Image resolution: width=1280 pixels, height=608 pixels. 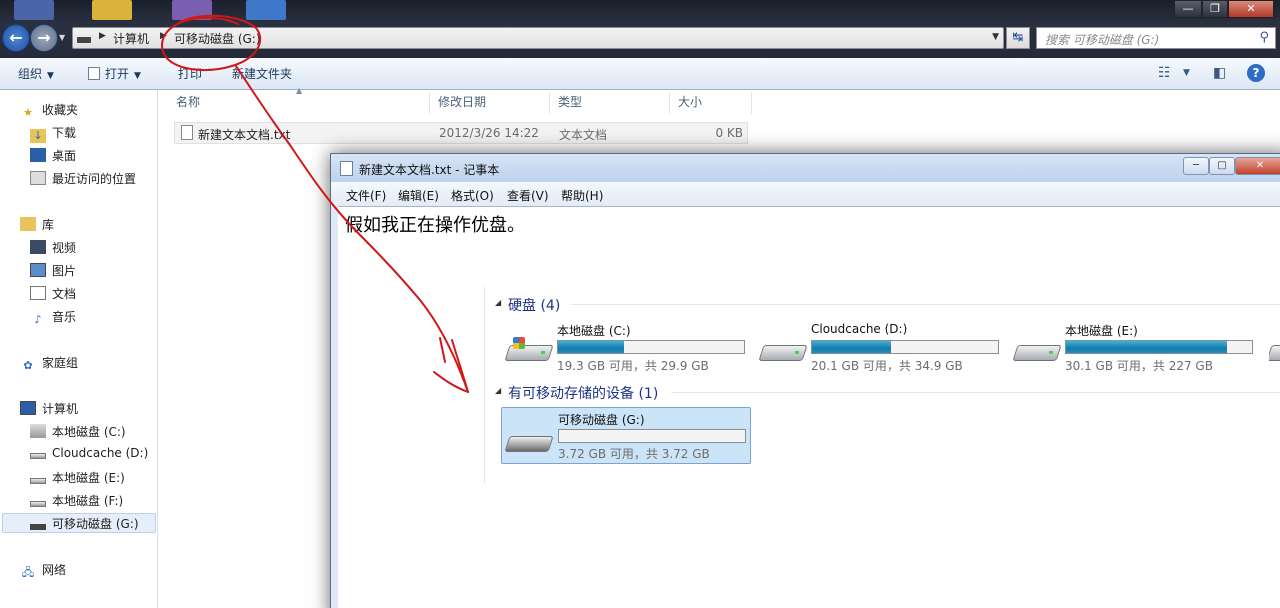 What do you see at coordinates (1186, 73) in the screenshot?
I see `view-dropdown-icon: ▼` at bounding box center [1186, 73].